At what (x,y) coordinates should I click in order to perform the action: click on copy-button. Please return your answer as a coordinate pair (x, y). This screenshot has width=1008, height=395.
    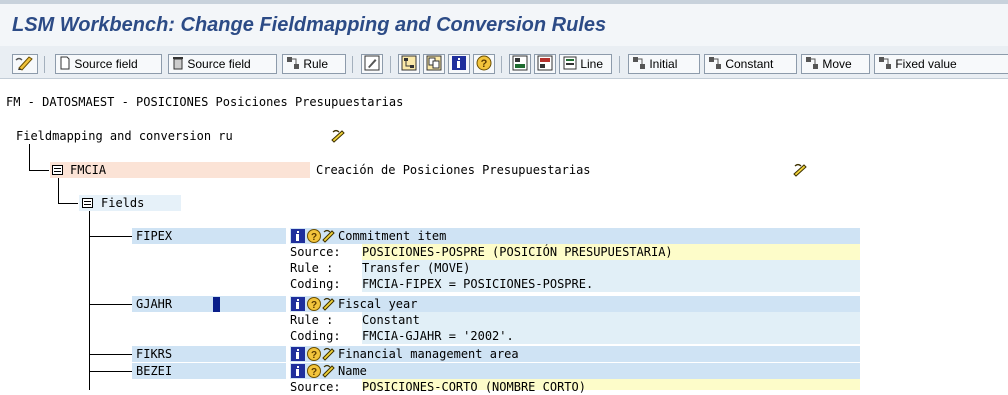
    Looking at the image, I should click on (434, 64).